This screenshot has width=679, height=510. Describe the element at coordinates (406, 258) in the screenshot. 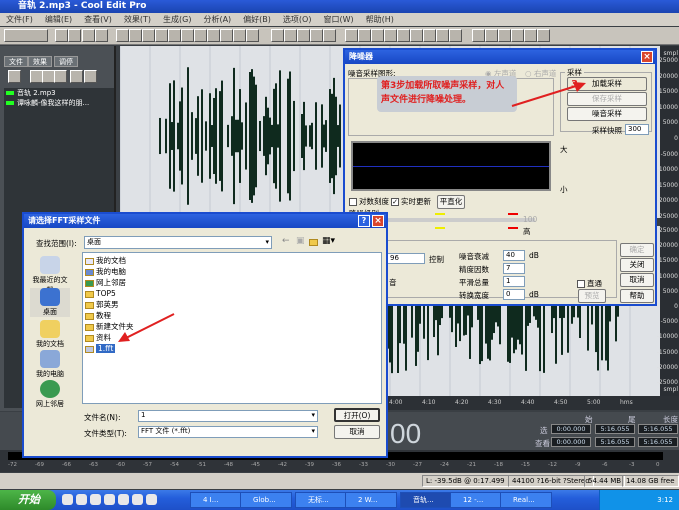

I see `fft-size-select: 96` at that location.